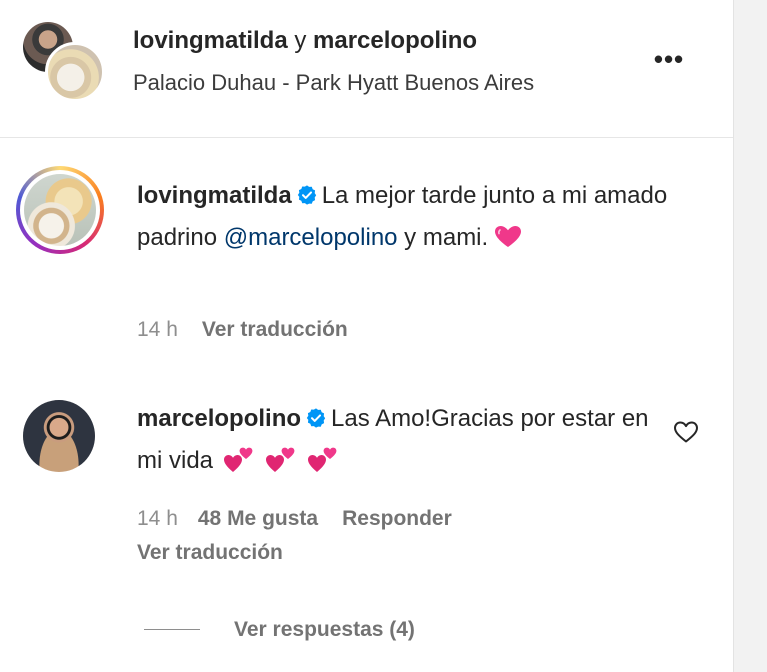 Image resolution: width=767 pixels, height=672 pixels. Describe the element at coordinates (214, 195) in the screenshot. I see `comment-username: lovingmatilda` at that location.